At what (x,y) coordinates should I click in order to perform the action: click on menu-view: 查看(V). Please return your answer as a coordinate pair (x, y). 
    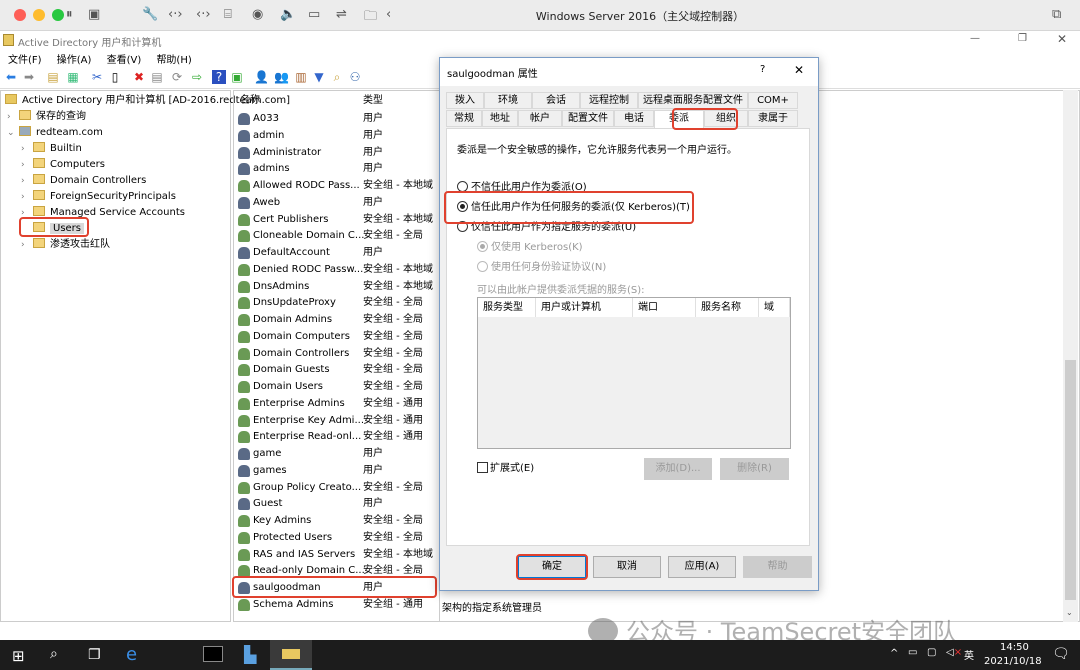
    Looking at the image, I should click on (124, 60).